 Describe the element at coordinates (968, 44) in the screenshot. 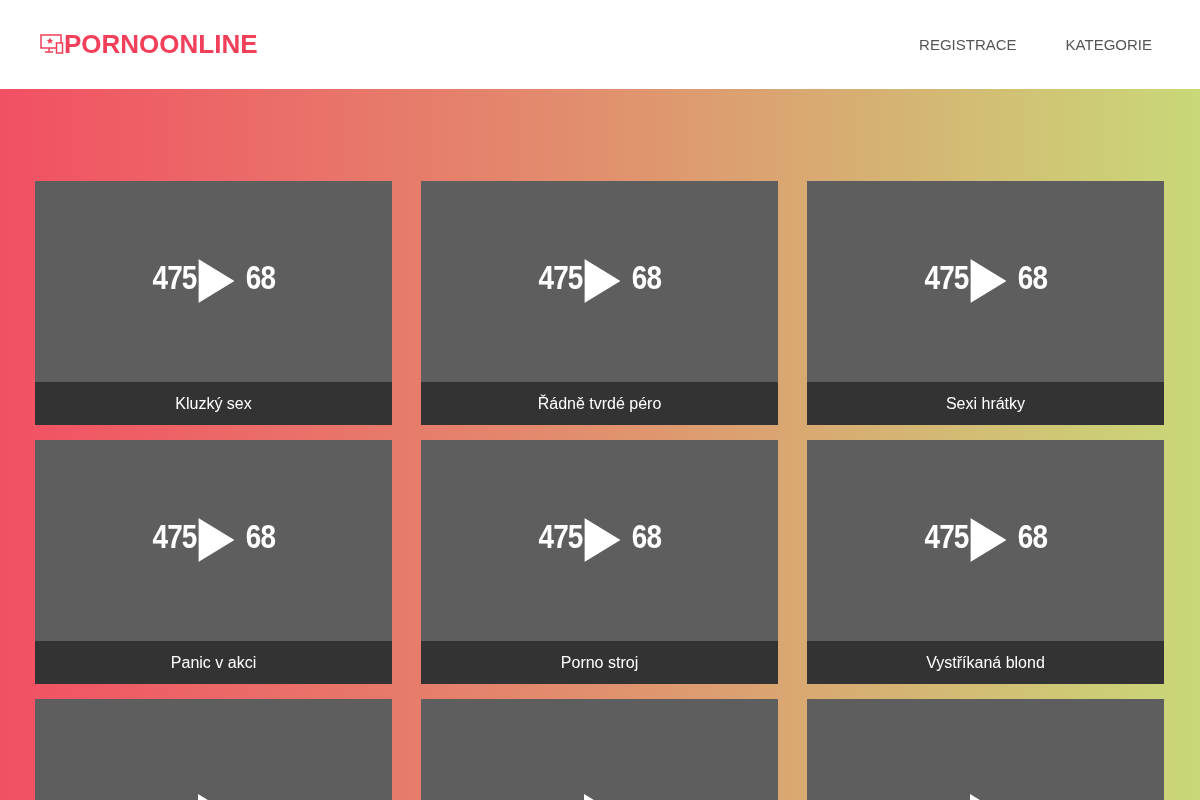

I see `nav-link: REGISTRACE` at that location.